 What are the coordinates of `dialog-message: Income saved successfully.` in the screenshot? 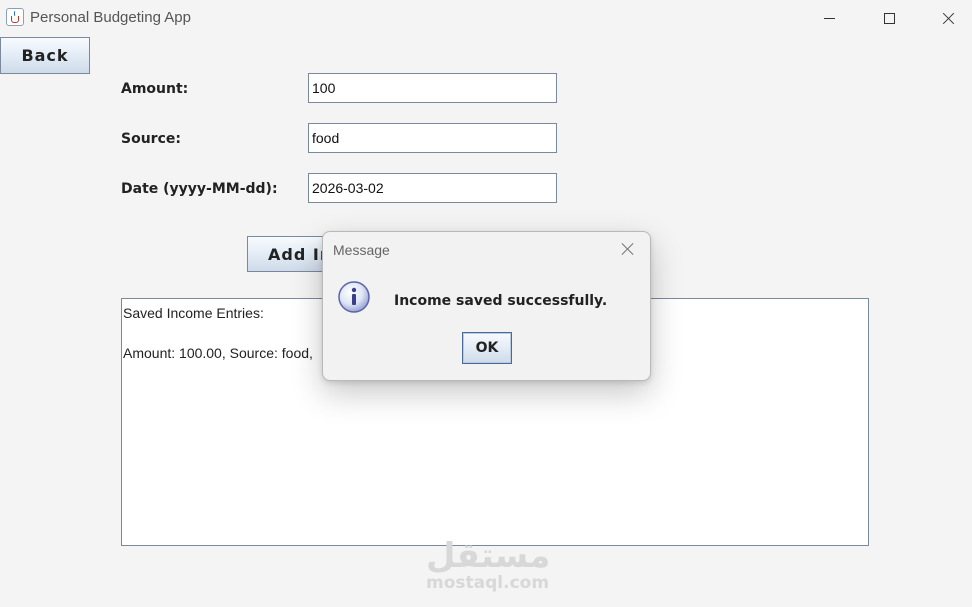 It's located at (501, 301).